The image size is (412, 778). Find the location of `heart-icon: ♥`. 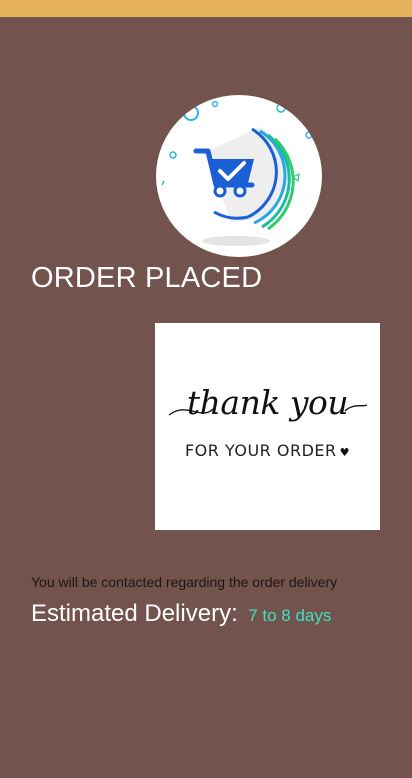

heart-icon: ♥ is located at coordinates (345, 452).